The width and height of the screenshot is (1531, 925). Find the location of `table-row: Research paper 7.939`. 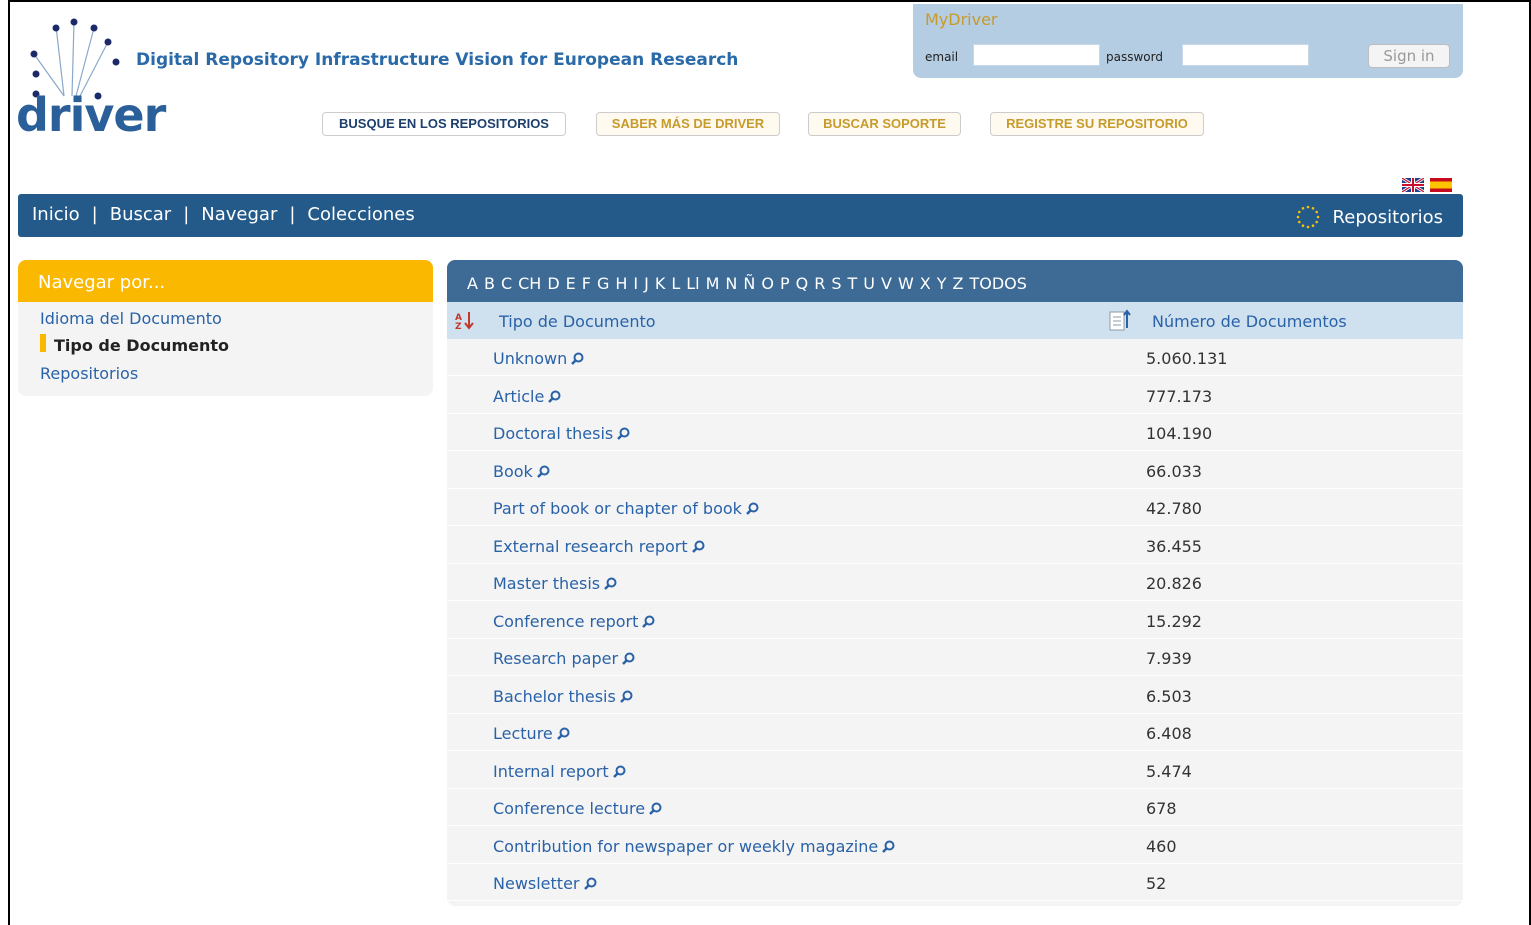

table-row: Research paper 7.939 is located at coordinates (955, 657).